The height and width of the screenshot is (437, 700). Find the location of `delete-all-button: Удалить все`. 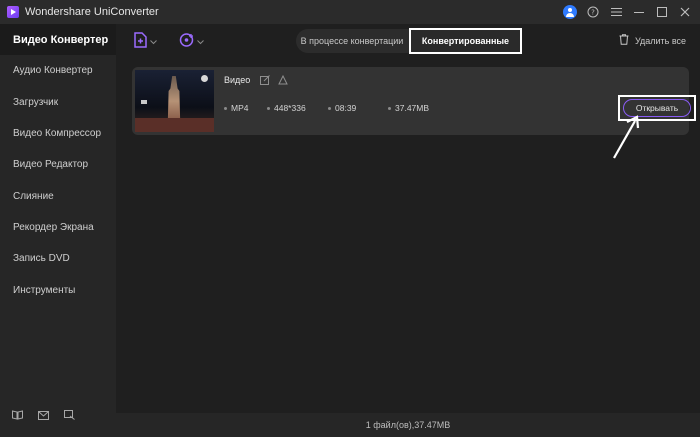

delete-all-button: Удалить все is located at coordinates (652, 40).